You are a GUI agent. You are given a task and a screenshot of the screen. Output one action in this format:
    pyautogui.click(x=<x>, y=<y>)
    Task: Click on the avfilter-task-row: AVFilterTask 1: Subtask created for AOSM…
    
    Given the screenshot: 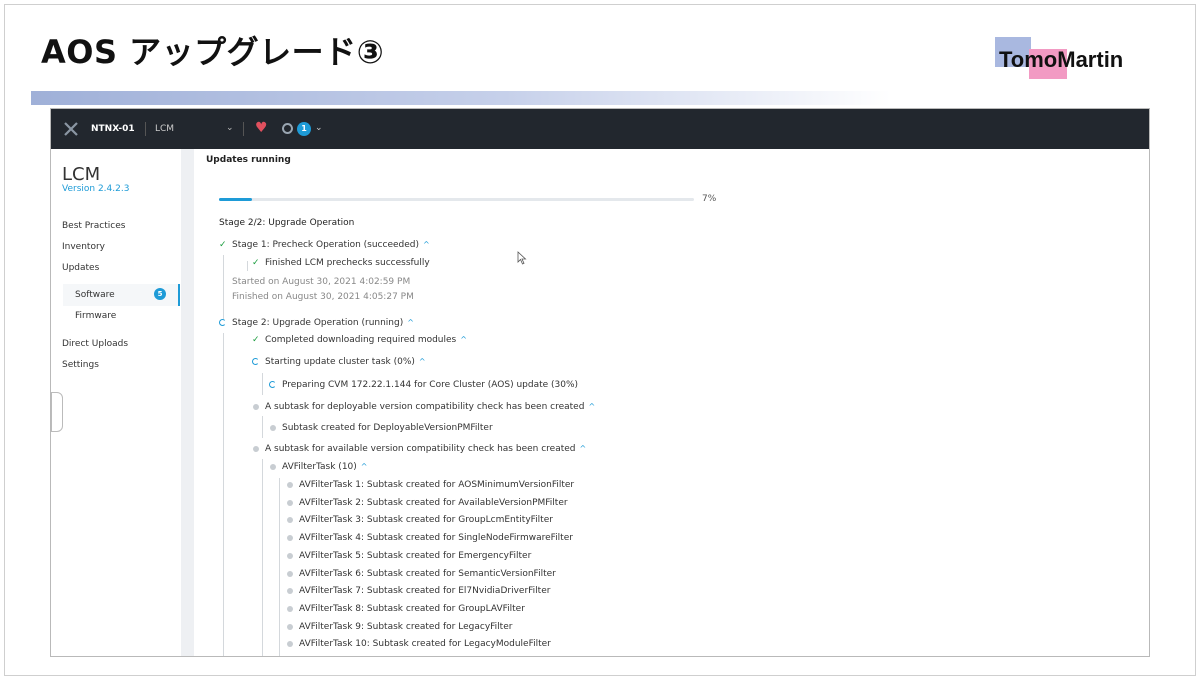 What is the action you would take?
    pyautogui.click(x=430, y=485)
    